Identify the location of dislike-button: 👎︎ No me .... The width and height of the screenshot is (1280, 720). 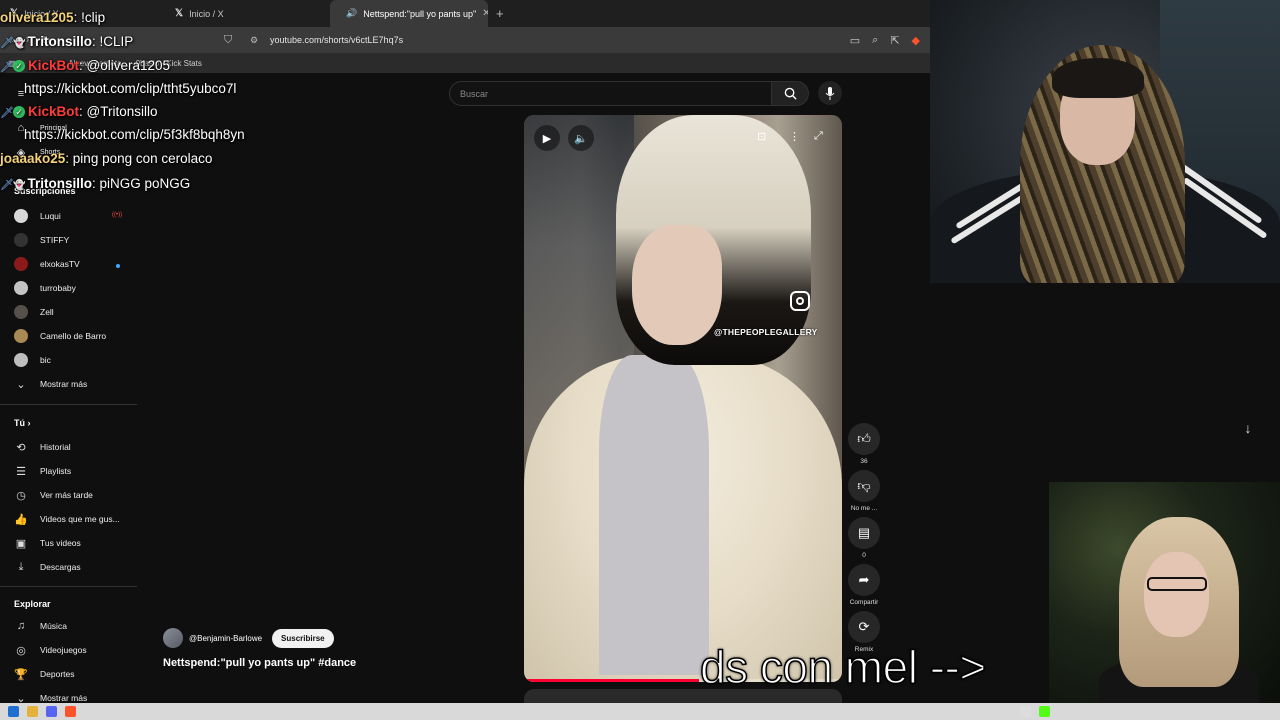
(864, 491).